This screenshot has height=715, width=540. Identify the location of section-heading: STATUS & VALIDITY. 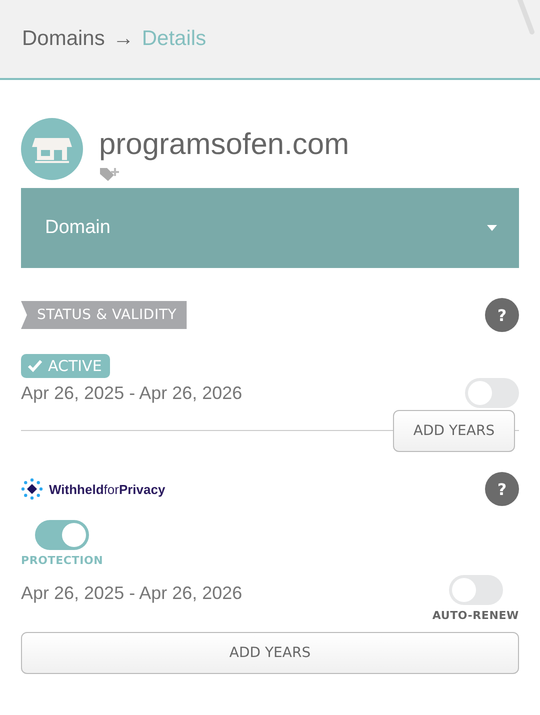
(104, 315).